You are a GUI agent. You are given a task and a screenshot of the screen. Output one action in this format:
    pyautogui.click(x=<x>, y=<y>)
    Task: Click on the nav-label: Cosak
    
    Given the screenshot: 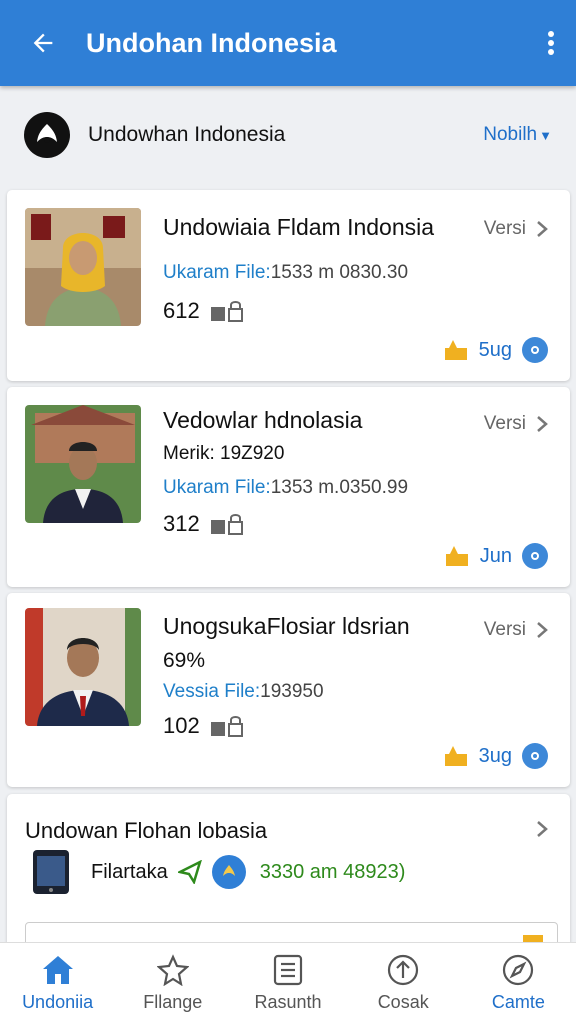 What is the action you would take?
    pyautogui.click(x=403, y=1002)
    